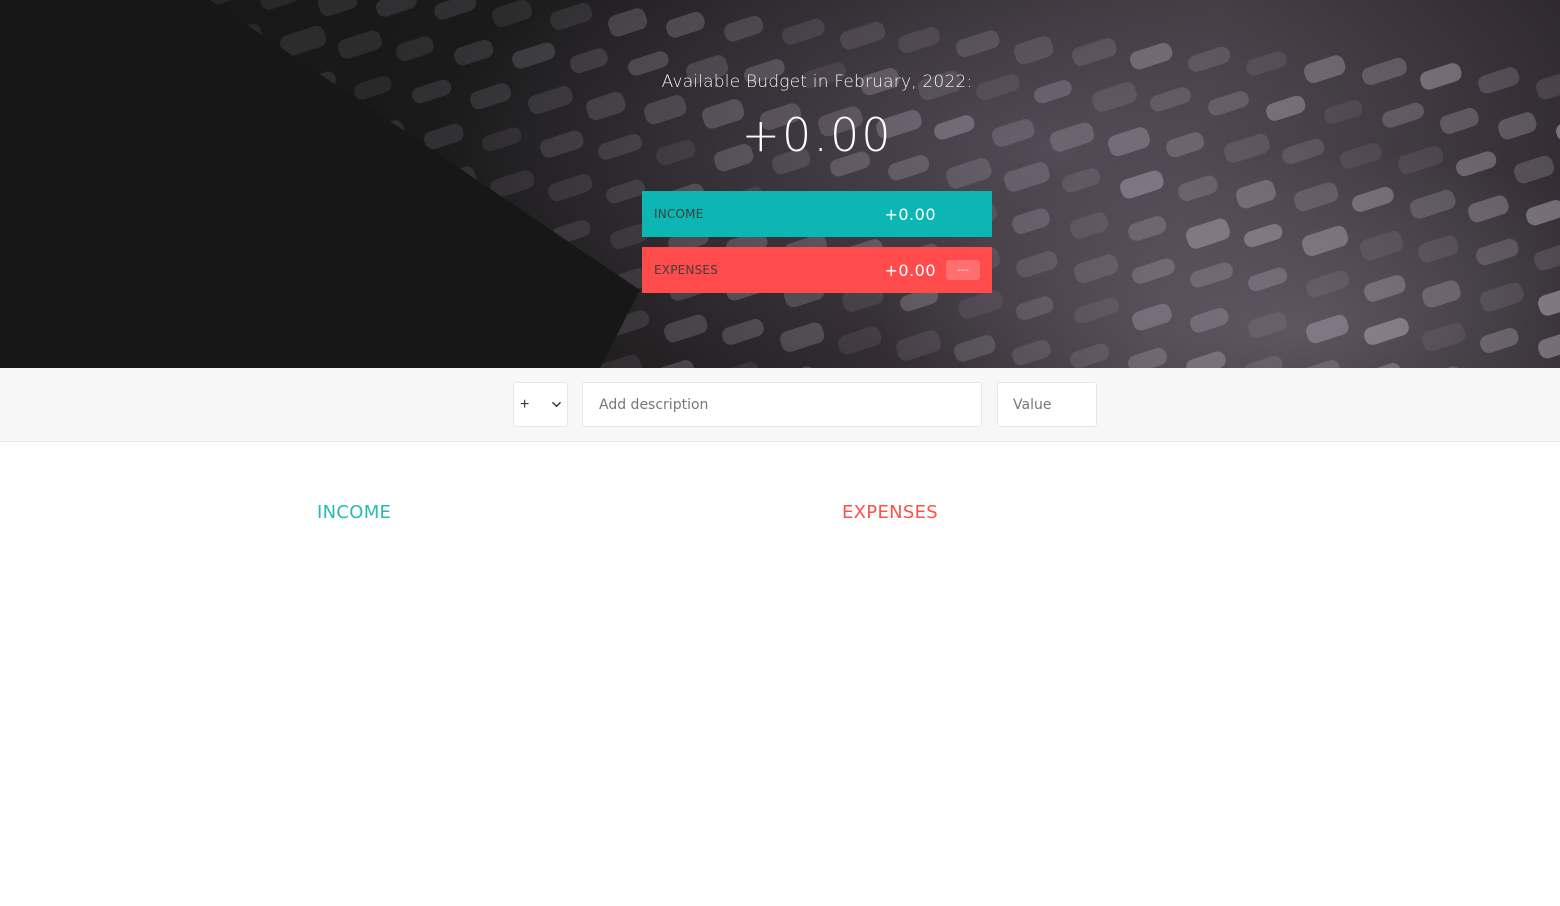 Image resolution: width=1560 pixels, height=906 pixels. Describe the element at coordinates (525, 404) in the screenshot. I see `add-type-selected-value: +` at that location.